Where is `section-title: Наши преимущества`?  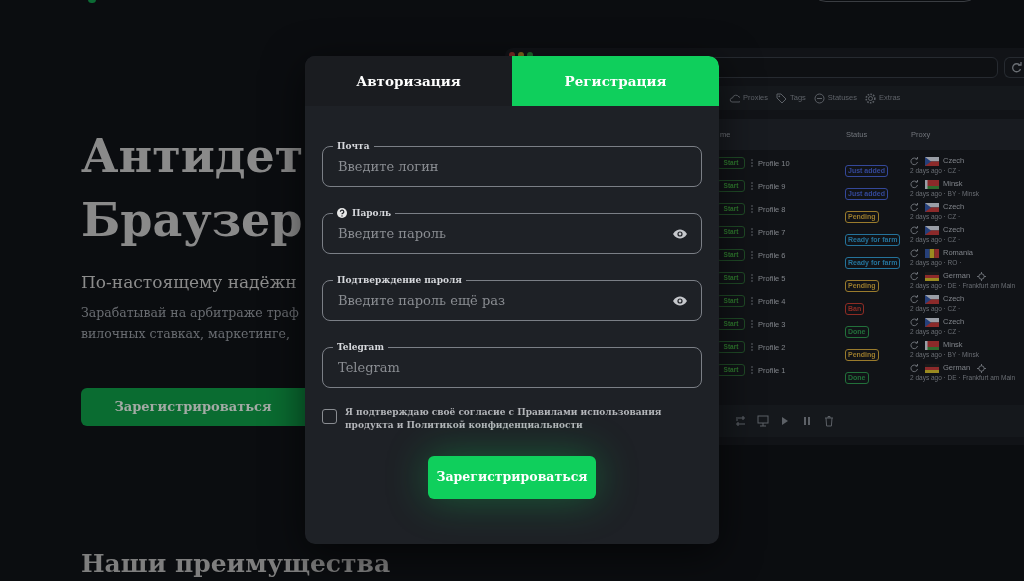 section-title: Наши преимущества is located at coordinates (236, 563).